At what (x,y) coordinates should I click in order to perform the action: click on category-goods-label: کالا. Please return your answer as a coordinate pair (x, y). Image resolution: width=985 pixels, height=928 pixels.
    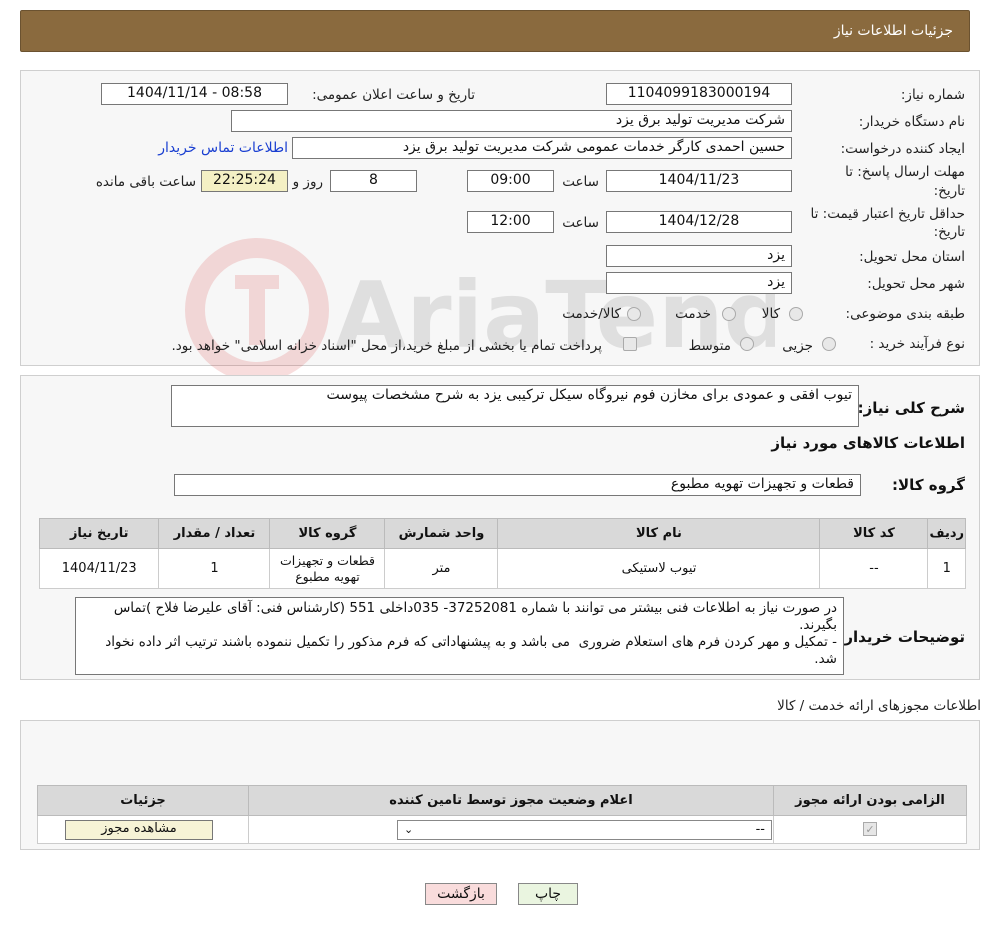
    Looking at the image, I should click on (770, 314).